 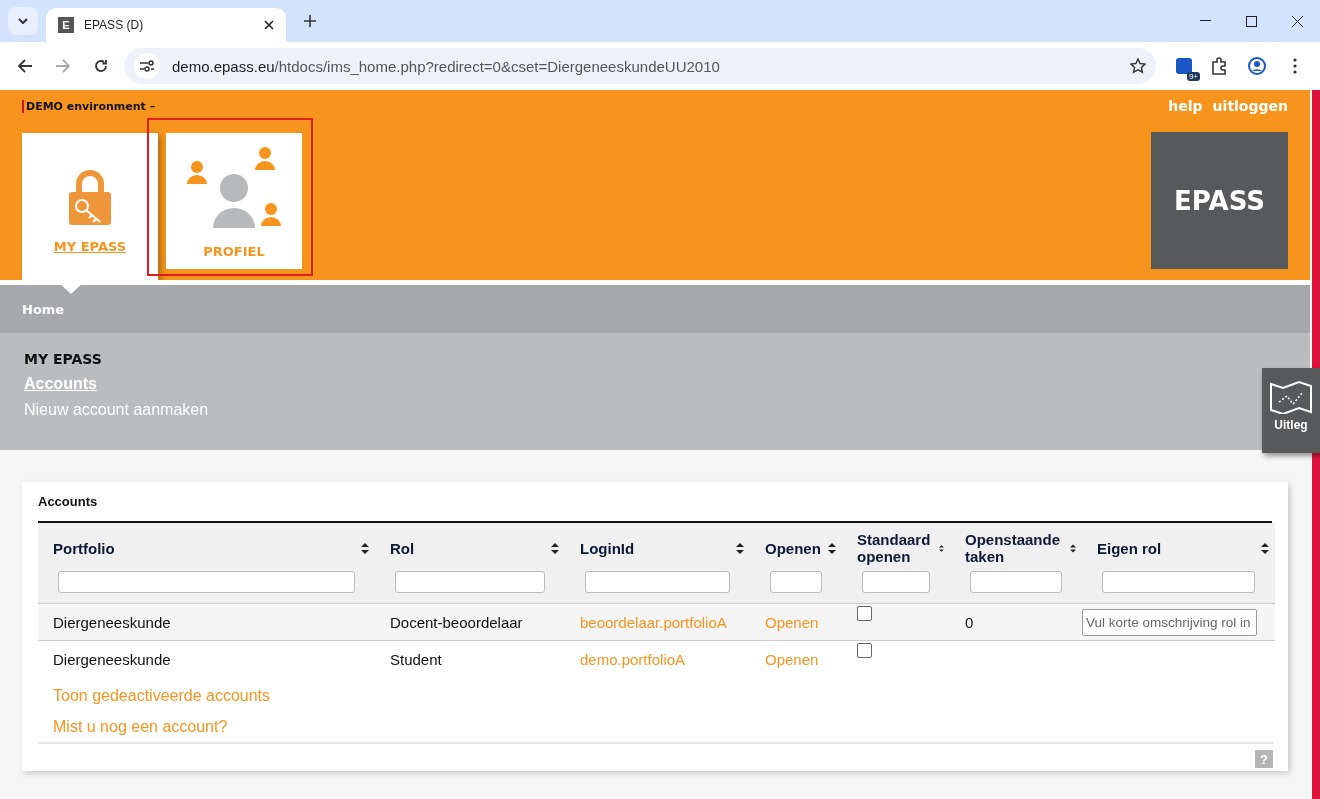 What do you see at coordinates (1251, 21) in the screenshot?
I see `maximize-icon` at bounding box center [1251, 21].